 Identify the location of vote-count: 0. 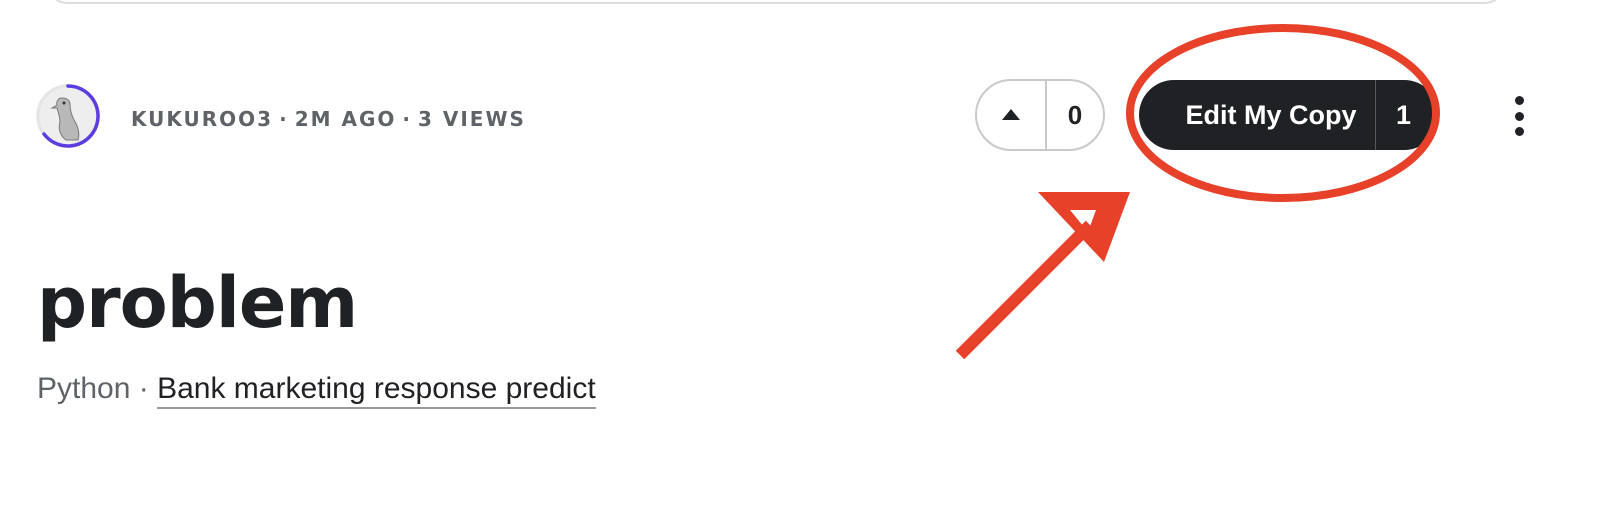
(1075, 115).